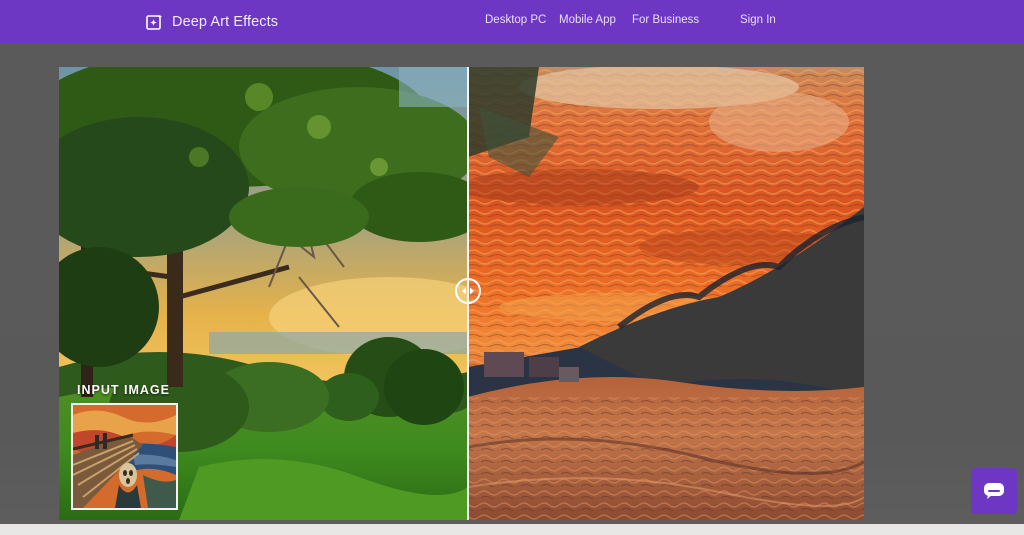  I want to click on chat-widget-button, so click(994, 491).